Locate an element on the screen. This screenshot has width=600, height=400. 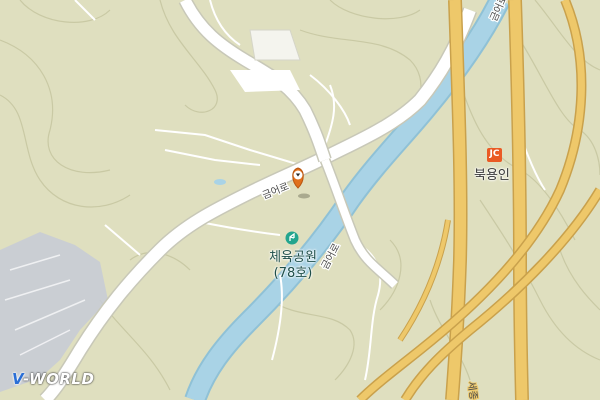
vworld-logo-v: V is located at coordinates (18, 379).